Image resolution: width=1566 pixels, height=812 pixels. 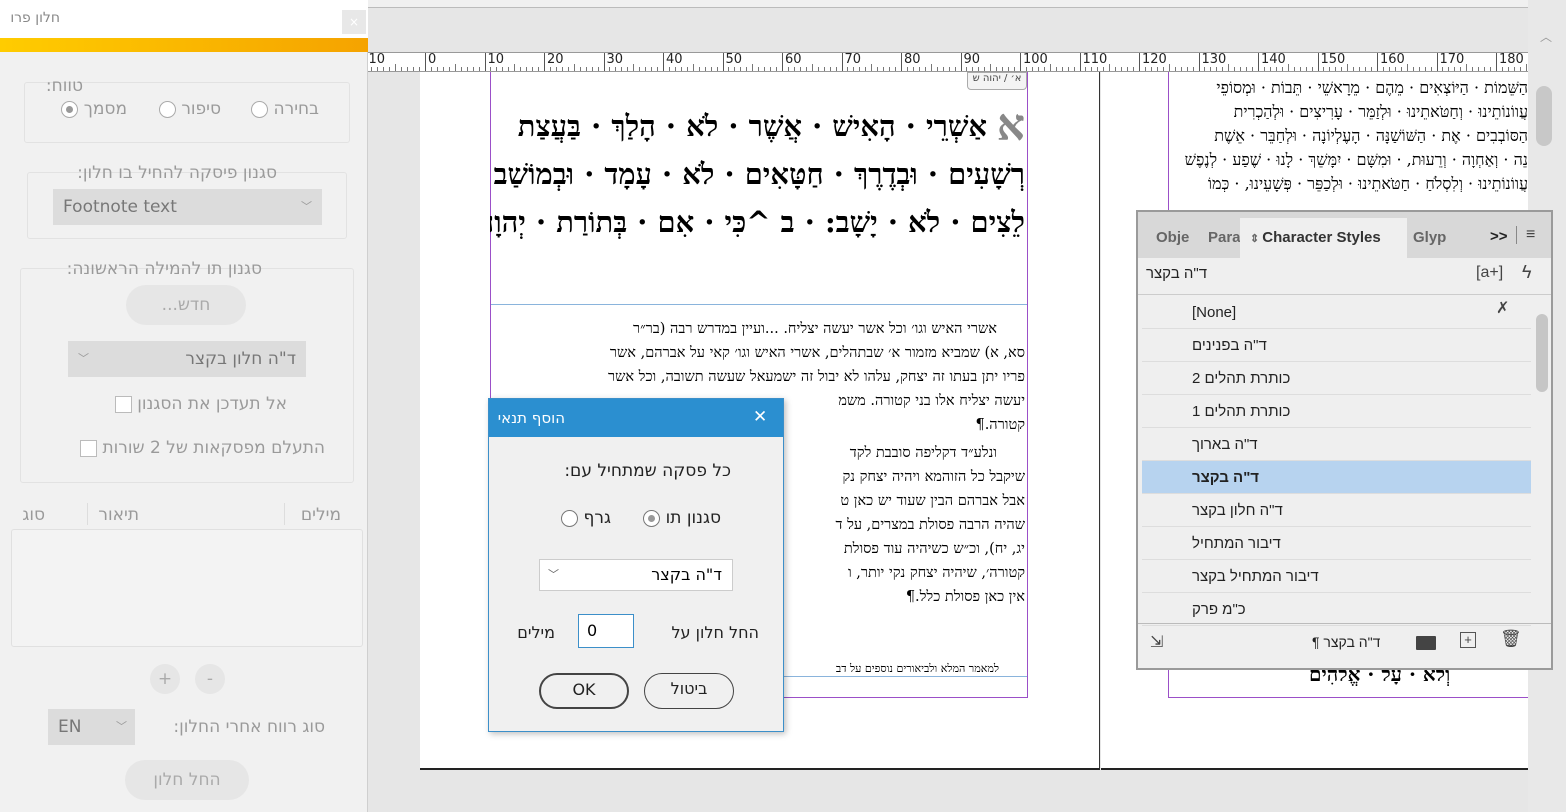 I want to click on scroll-up-icon: ︿, so click(x=1546, y=36).